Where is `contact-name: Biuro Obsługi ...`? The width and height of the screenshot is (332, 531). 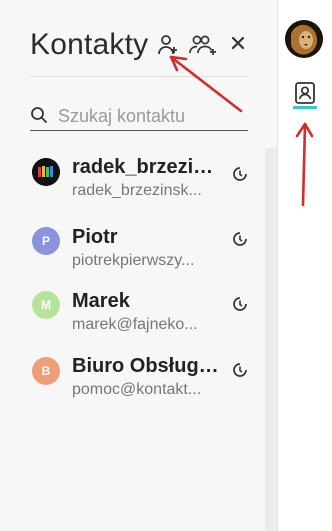 contact-name: Biuro Obsługi ... is located at coordinates (147, 366).